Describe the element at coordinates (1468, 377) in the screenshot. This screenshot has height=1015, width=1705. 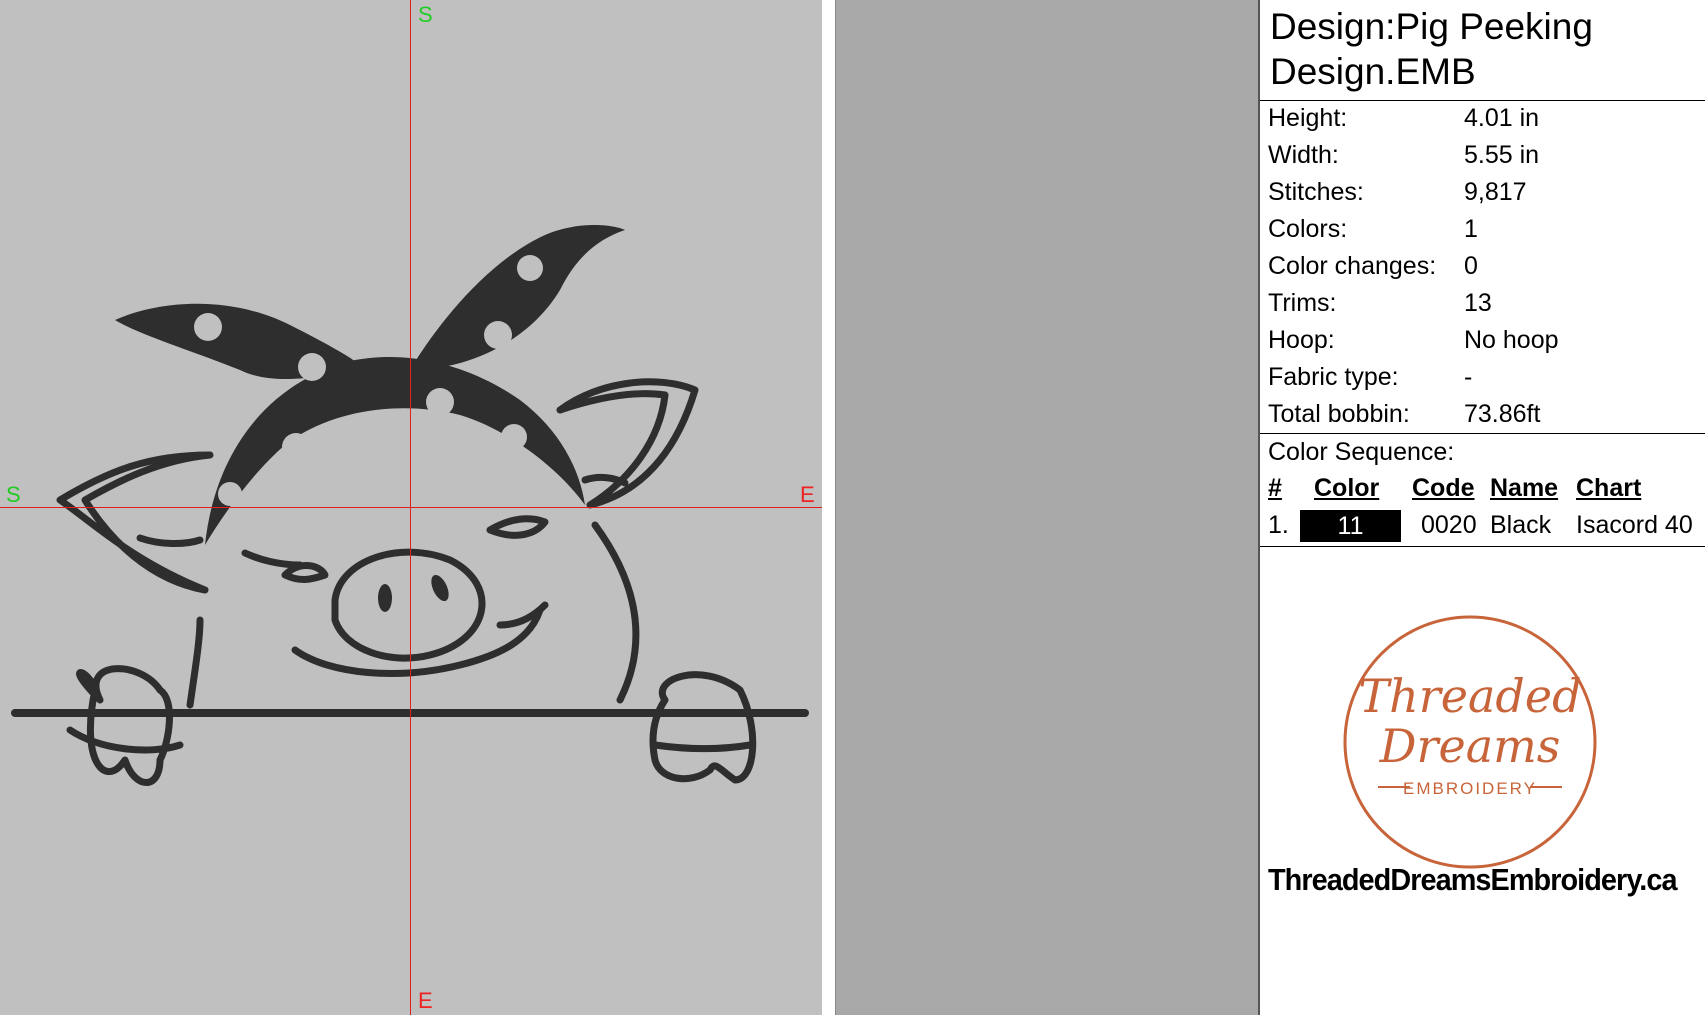
I see `stat-value: -` at that location.